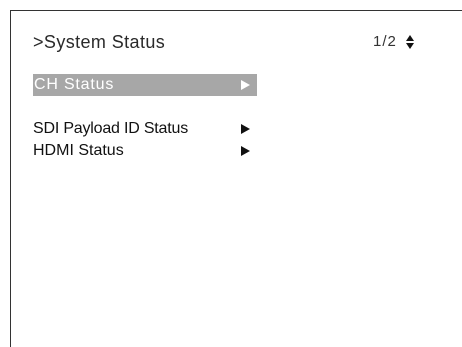 This screenshot has height=347, width=462. I want to click on menu-item-sdi-payload-id-status: SDI Payload ID Status, so click(145, 129).